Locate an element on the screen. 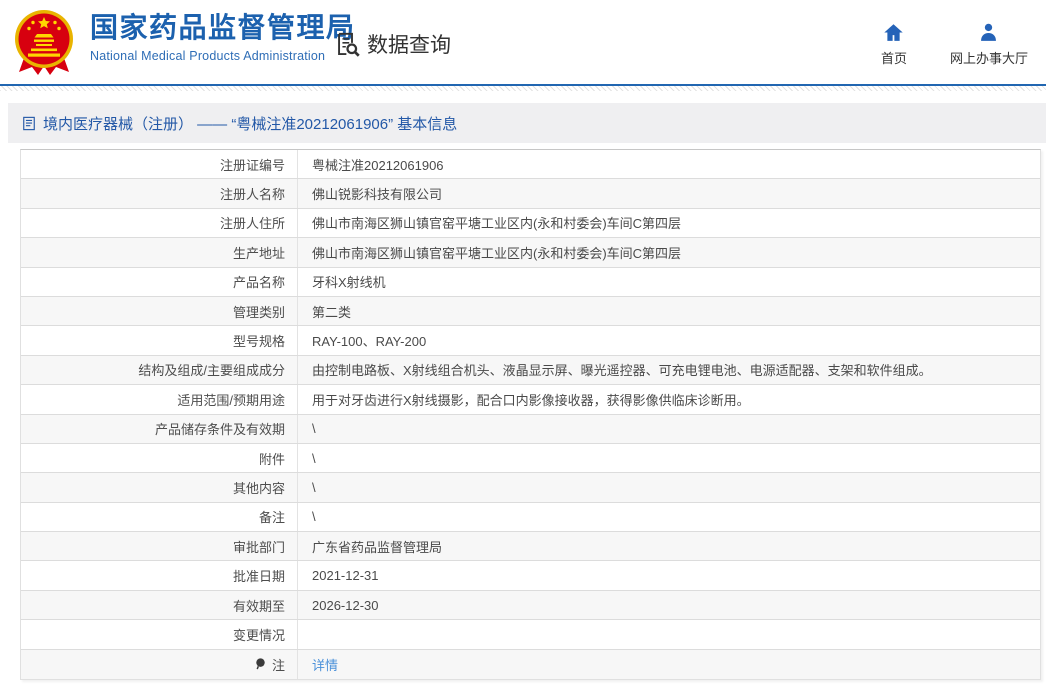  row-label-cell: 注册人住所 is located at coordinates (159, 223).